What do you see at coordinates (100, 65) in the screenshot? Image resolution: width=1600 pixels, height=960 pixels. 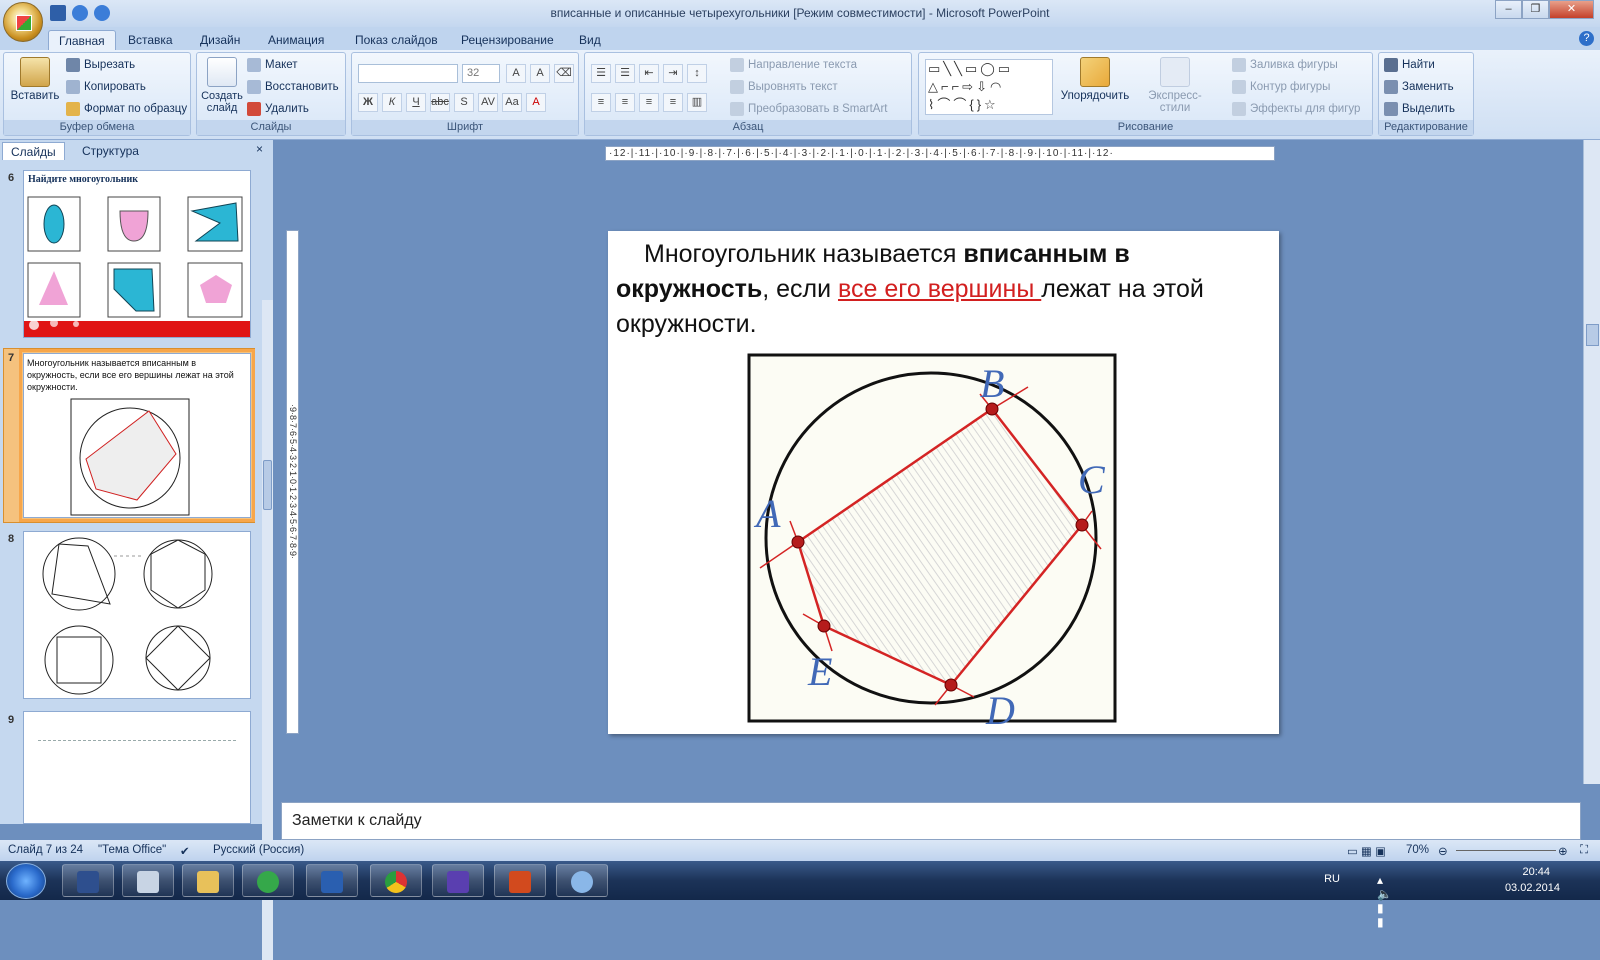 I see `cut-button: Вырезать` at bounding box center [100, 65].